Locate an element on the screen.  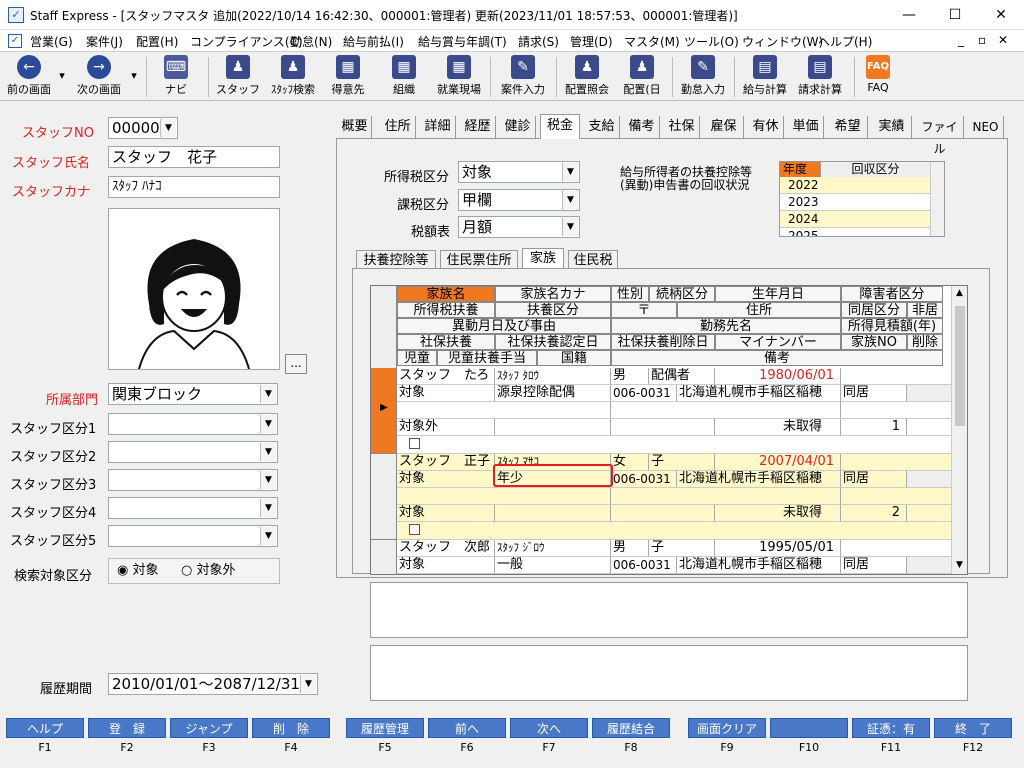
history-period-combo: 2010/01/01～2087/12/31 ▼ is located at coordinates (213, 684).